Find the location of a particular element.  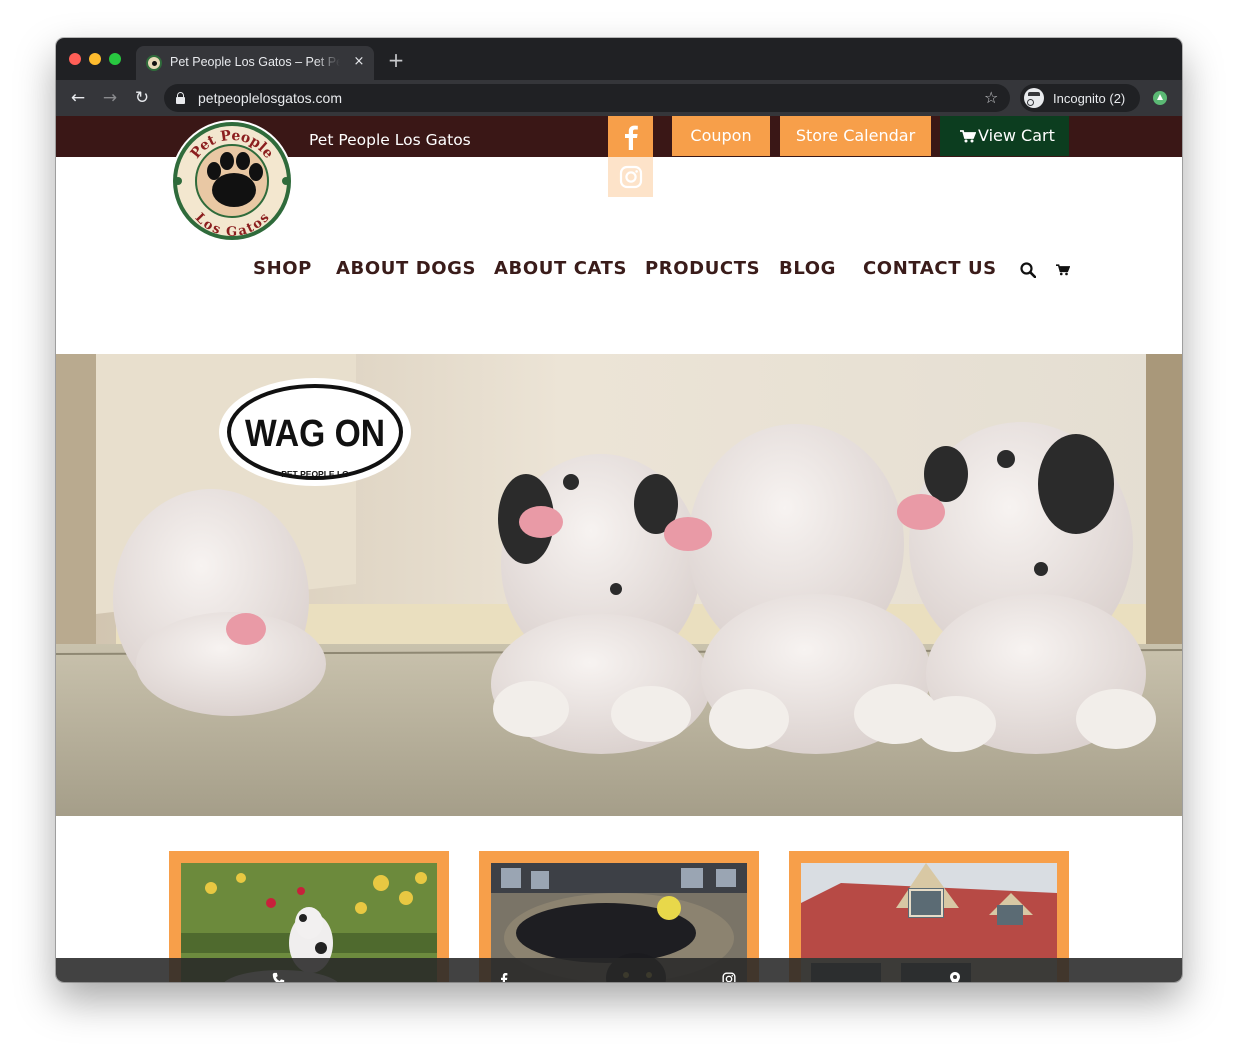

bookmark-star-icon: ☆ is located at coordinates (991, 98).